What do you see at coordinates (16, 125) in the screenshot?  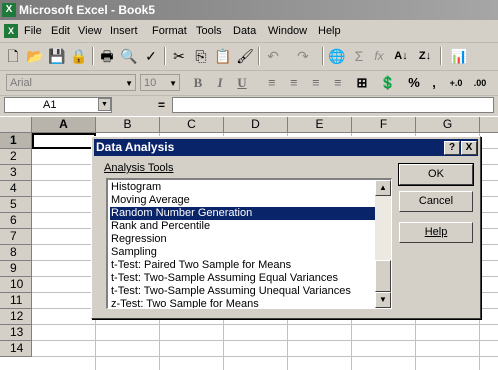 I see `select-all-corner` at bounding box center [16, 125].